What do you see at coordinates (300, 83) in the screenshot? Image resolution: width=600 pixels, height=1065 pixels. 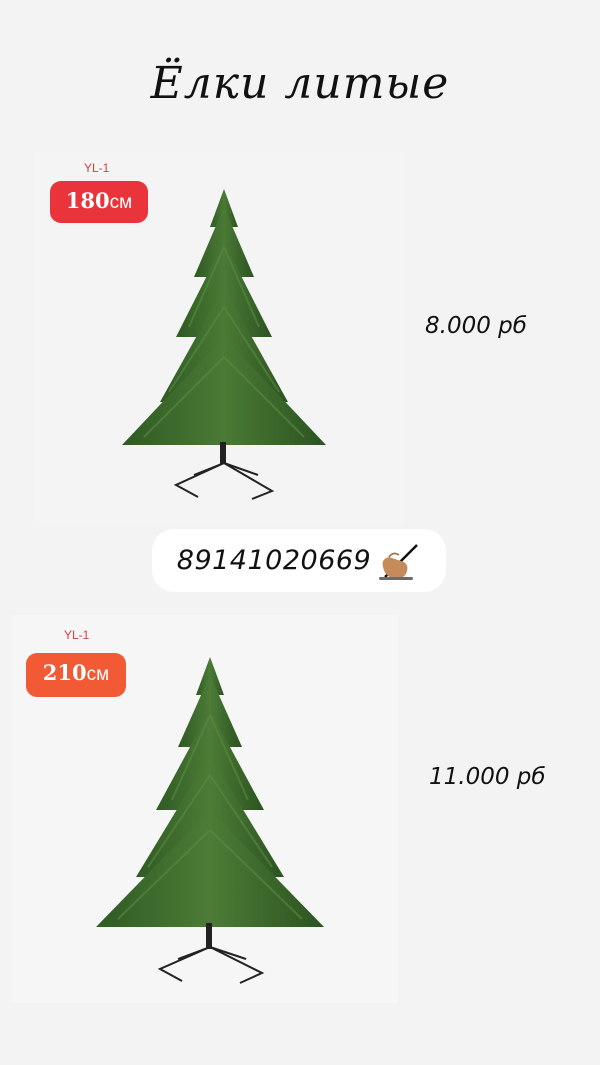 I see `page-title: Ёлки литые` at bounding box center [300, 83].